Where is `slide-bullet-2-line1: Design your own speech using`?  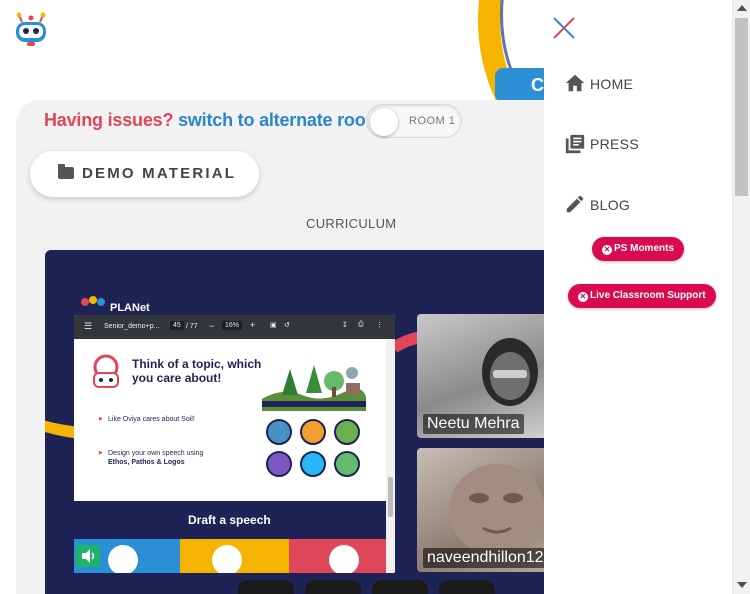
slide-bullet-2-line1: Design your own speech using is located at coordinates (156, 453).